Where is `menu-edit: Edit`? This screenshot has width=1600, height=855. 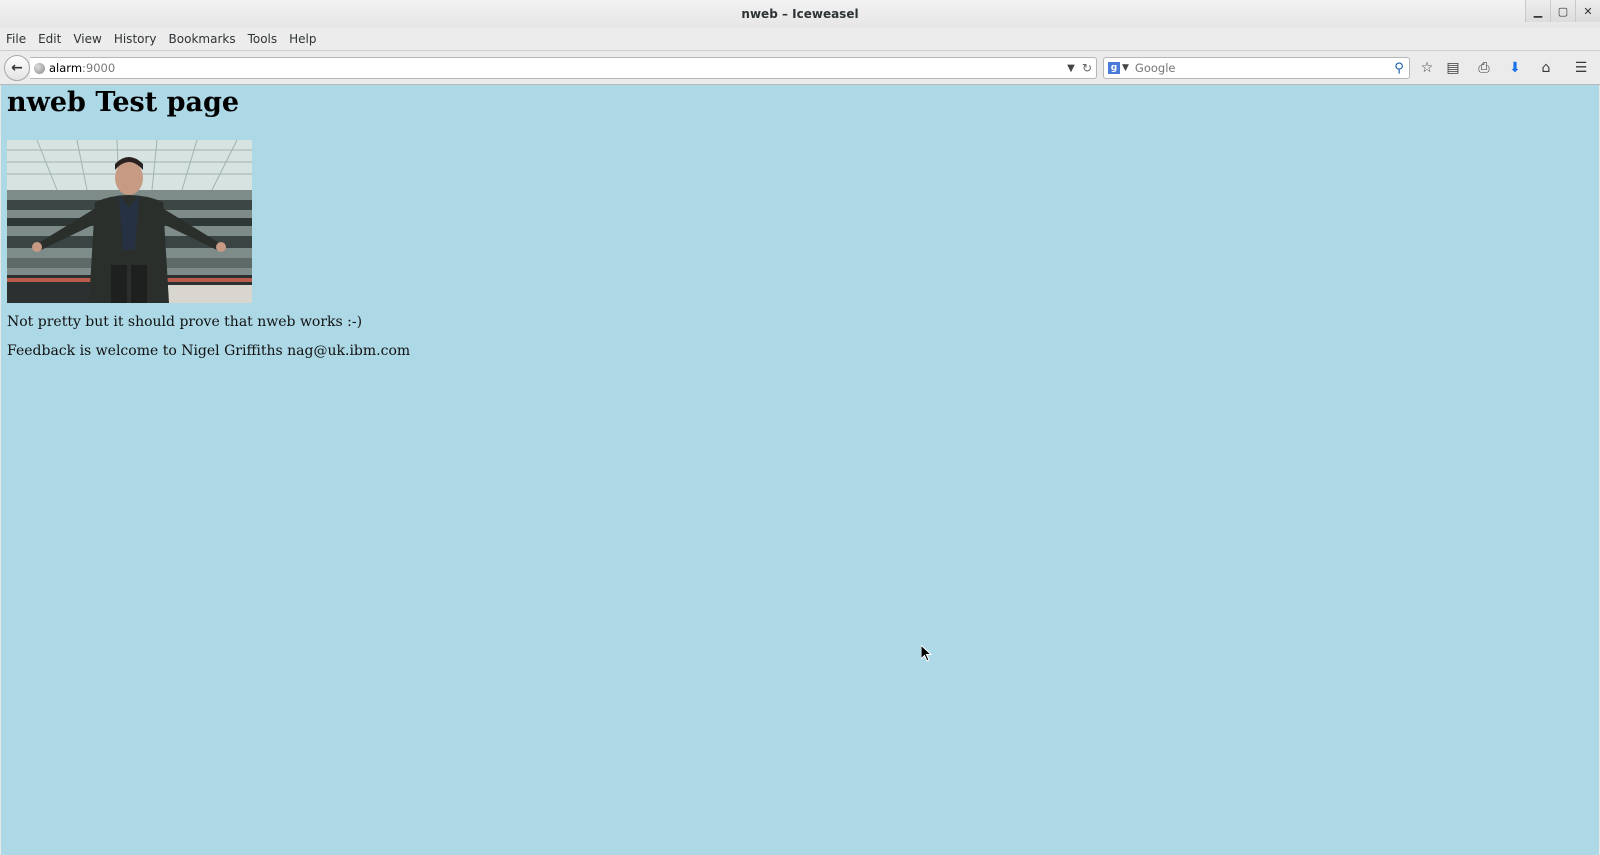
menu-edit: Edit is located at coordinates (49, 39).